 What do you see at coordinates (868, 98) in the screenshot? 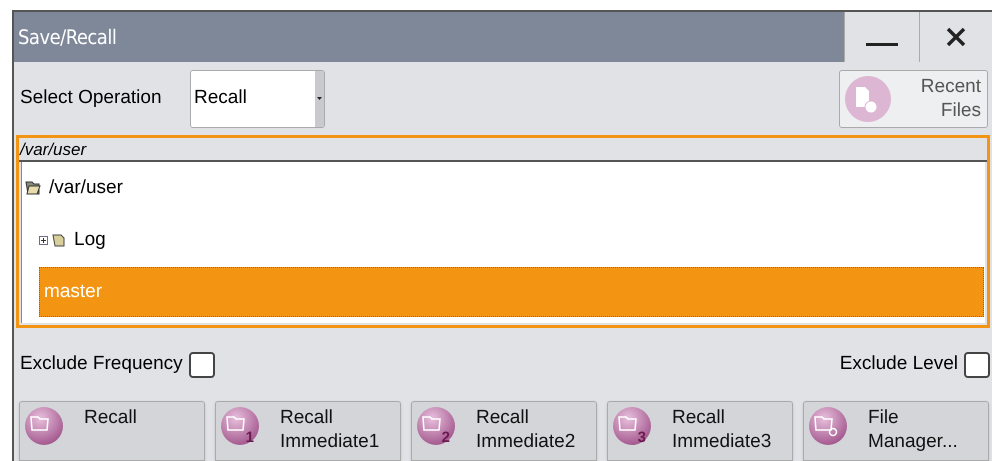
I see `recent-files-icon` at bounding box center [868, 98].